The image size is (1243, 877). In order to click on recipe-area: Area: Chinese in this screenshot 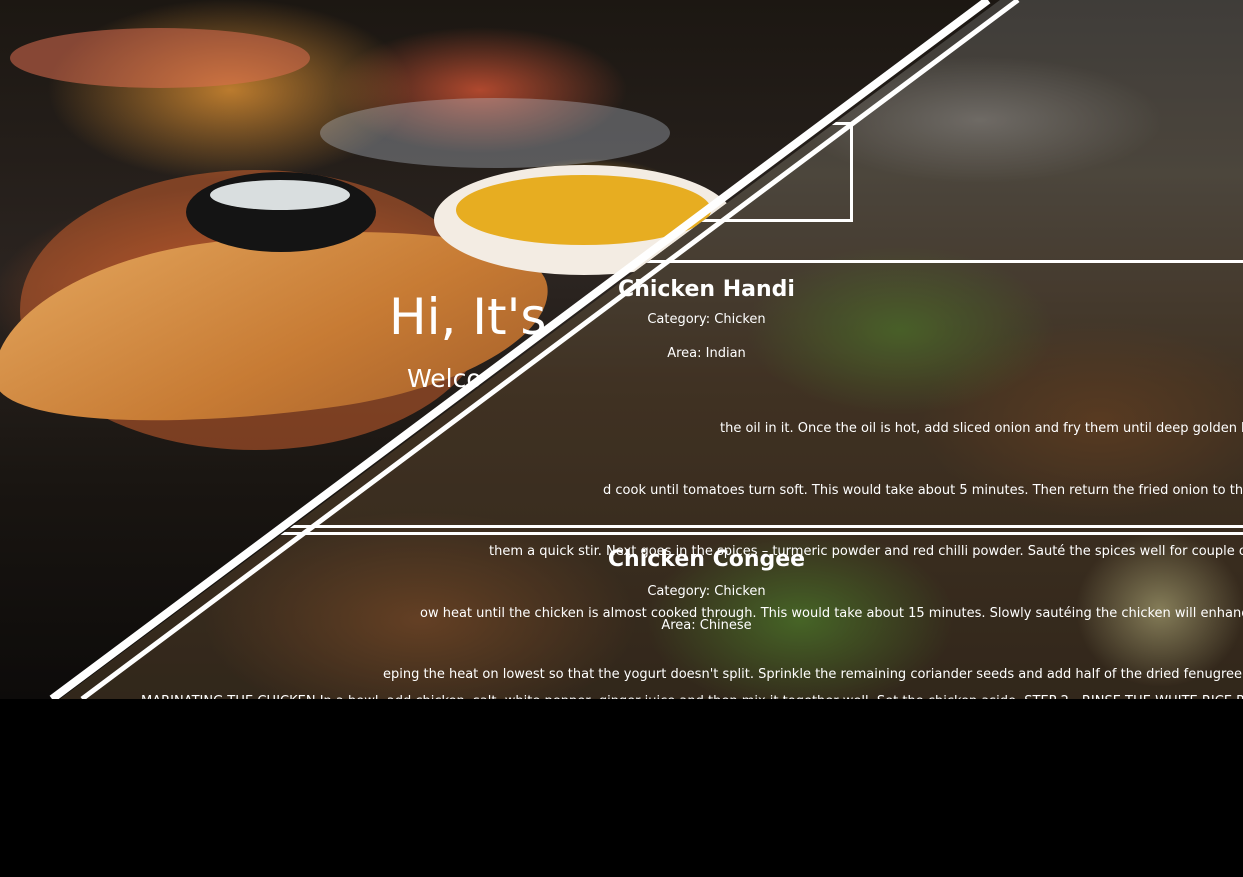, I will do `click(706, 625)`.